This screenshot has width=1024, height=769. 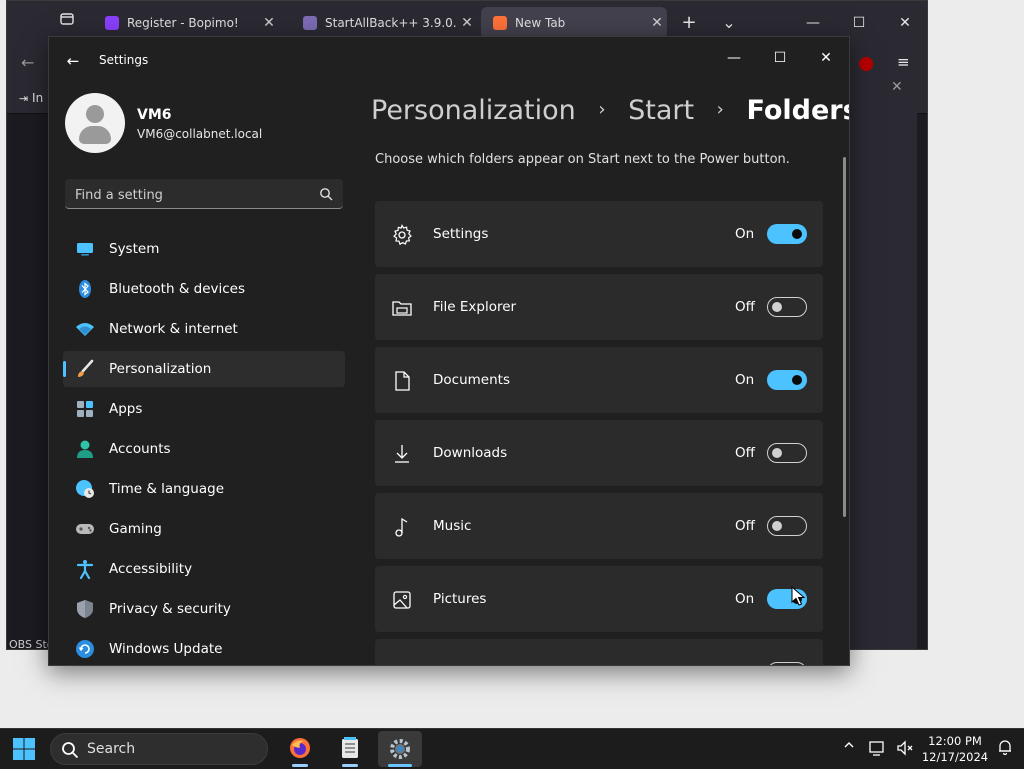 I want to click on sidebar-item-label: Time & language, so click(x=167, y=489).